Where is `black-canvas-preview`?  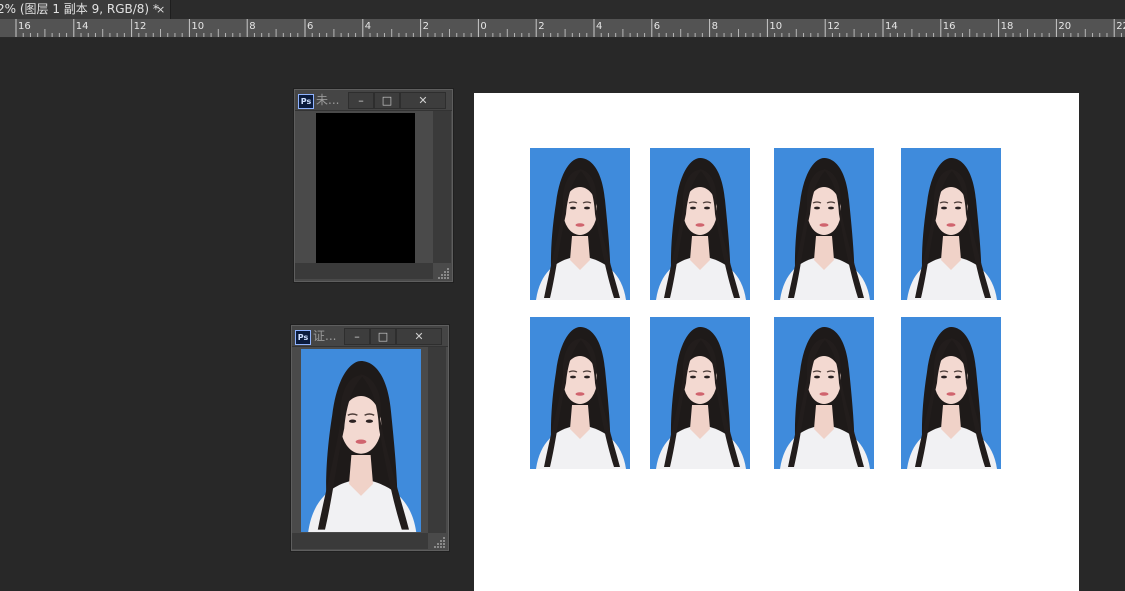 black-canvas-preview is located at coordinates (365, 188).